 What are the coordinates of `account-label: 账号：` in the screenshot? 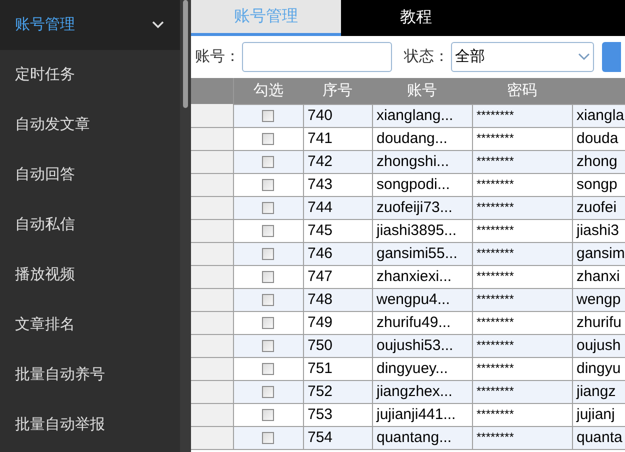 It's located at (217, 56).